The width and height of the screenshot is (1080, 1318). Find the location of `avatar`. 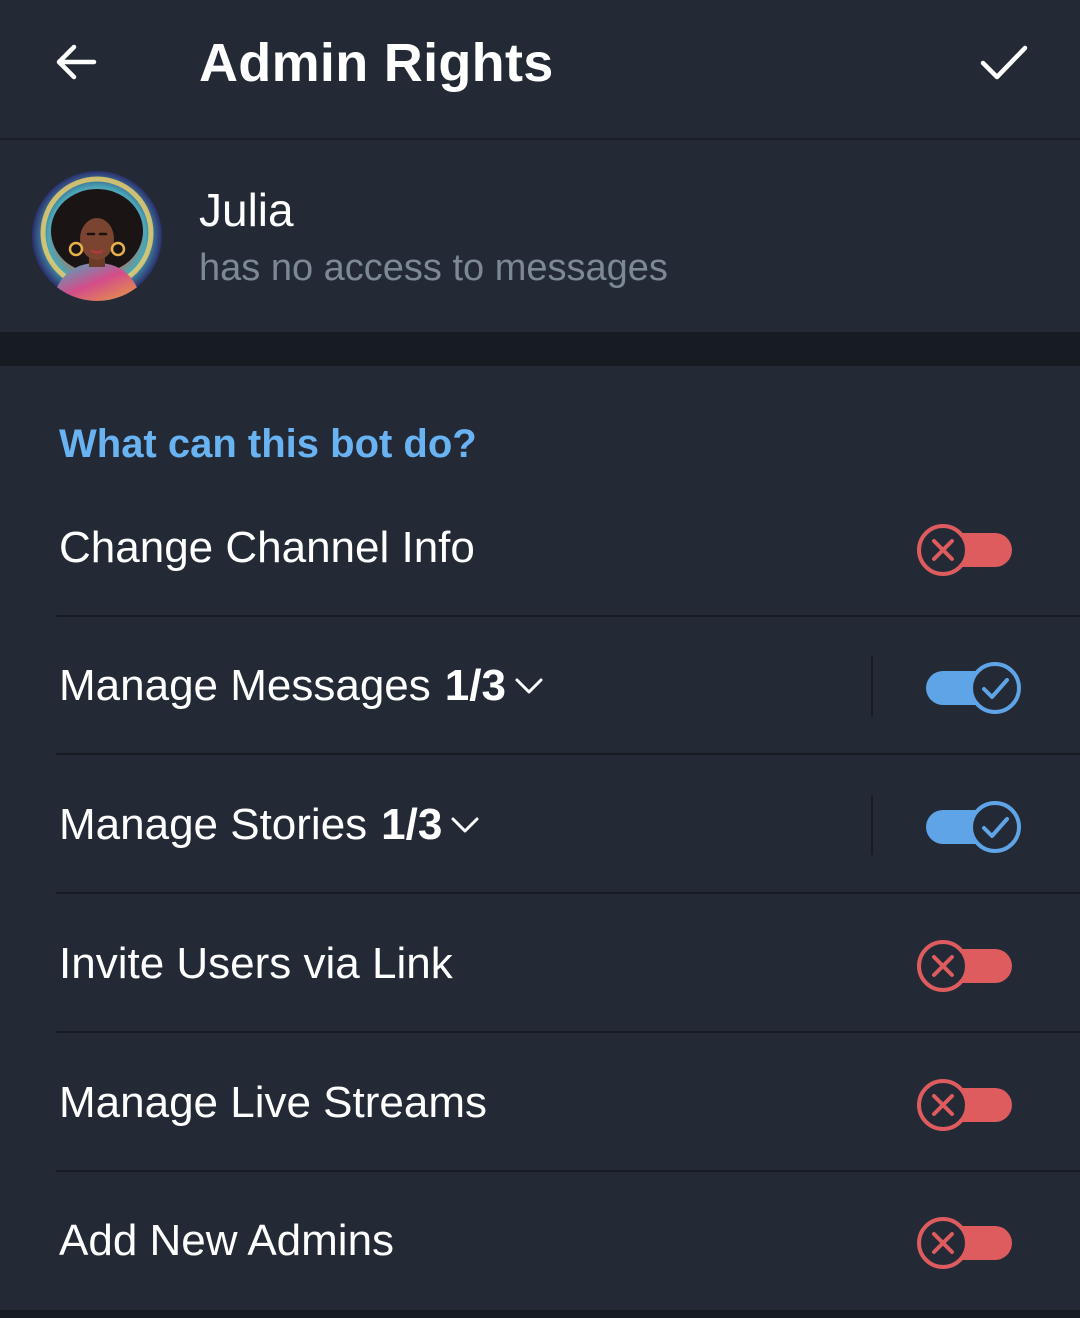

avatar is located at coordinates (97, 236).